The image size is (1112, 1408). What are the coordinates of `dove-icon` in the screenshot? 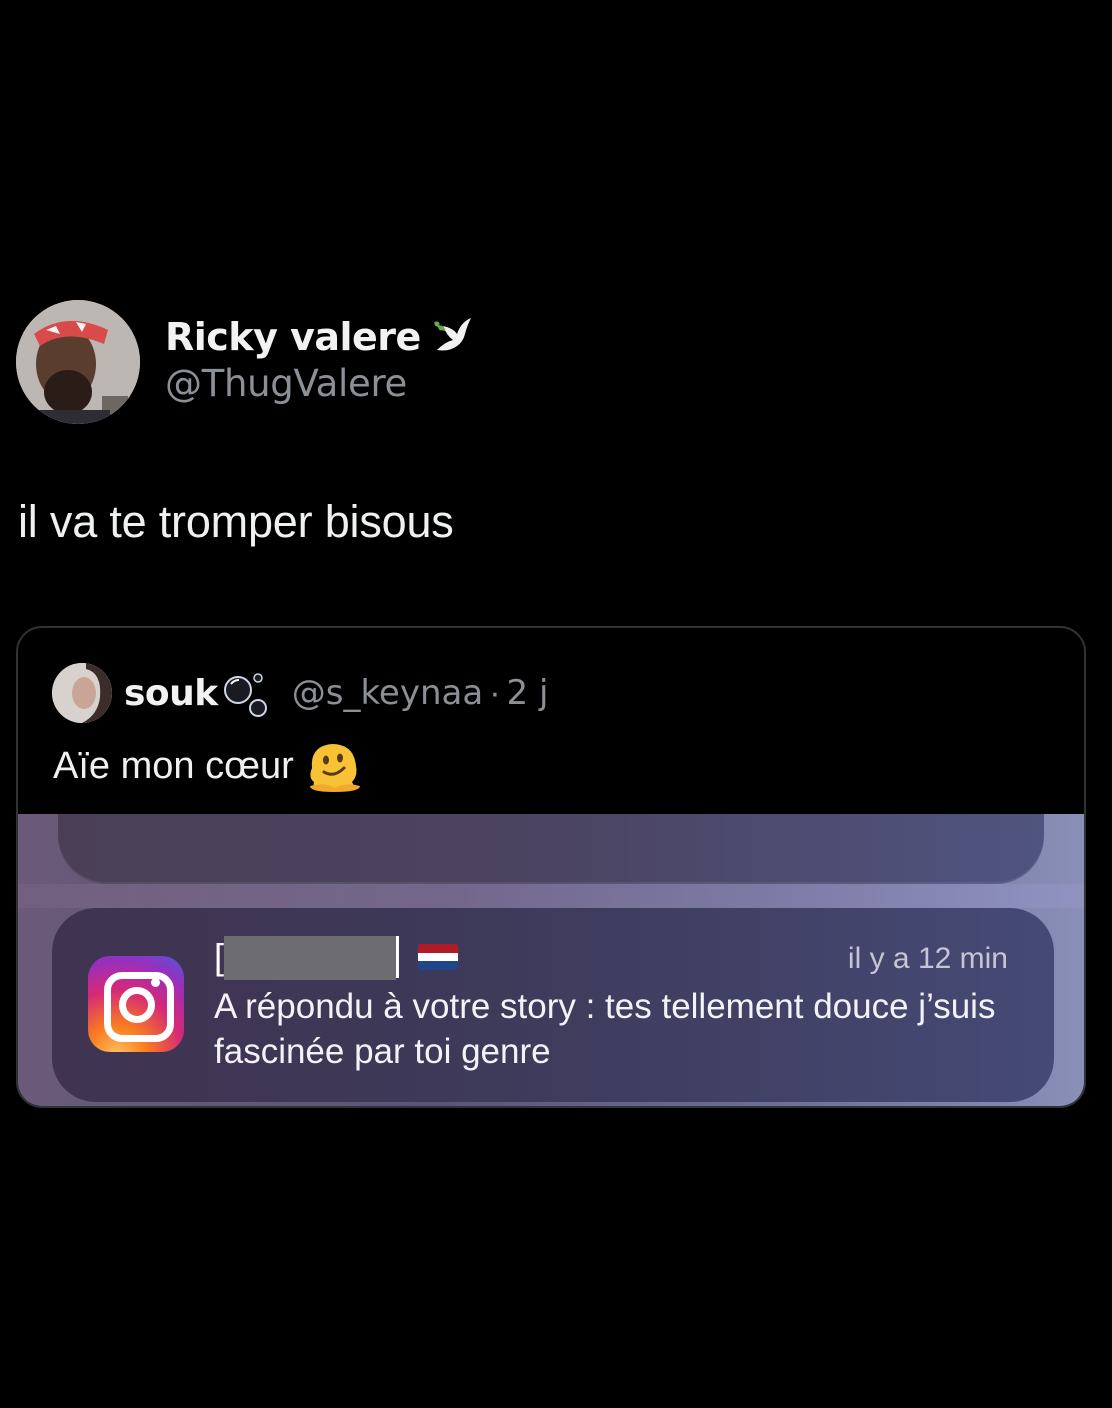 It's located at (452, 334).